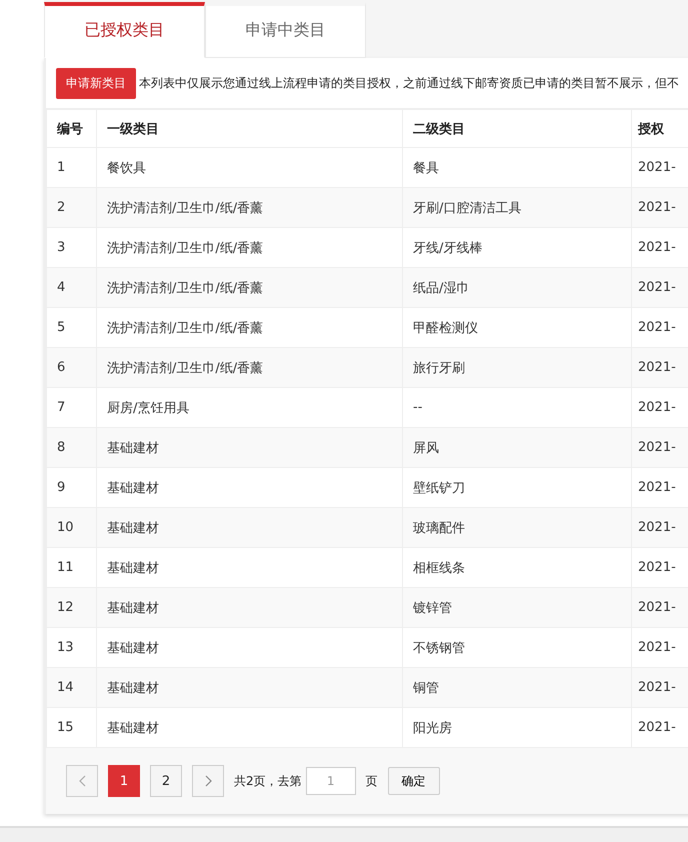 The height and width of the screenshot is (842, 688). I want to click on chevron-right-icon, so click(208, 781).